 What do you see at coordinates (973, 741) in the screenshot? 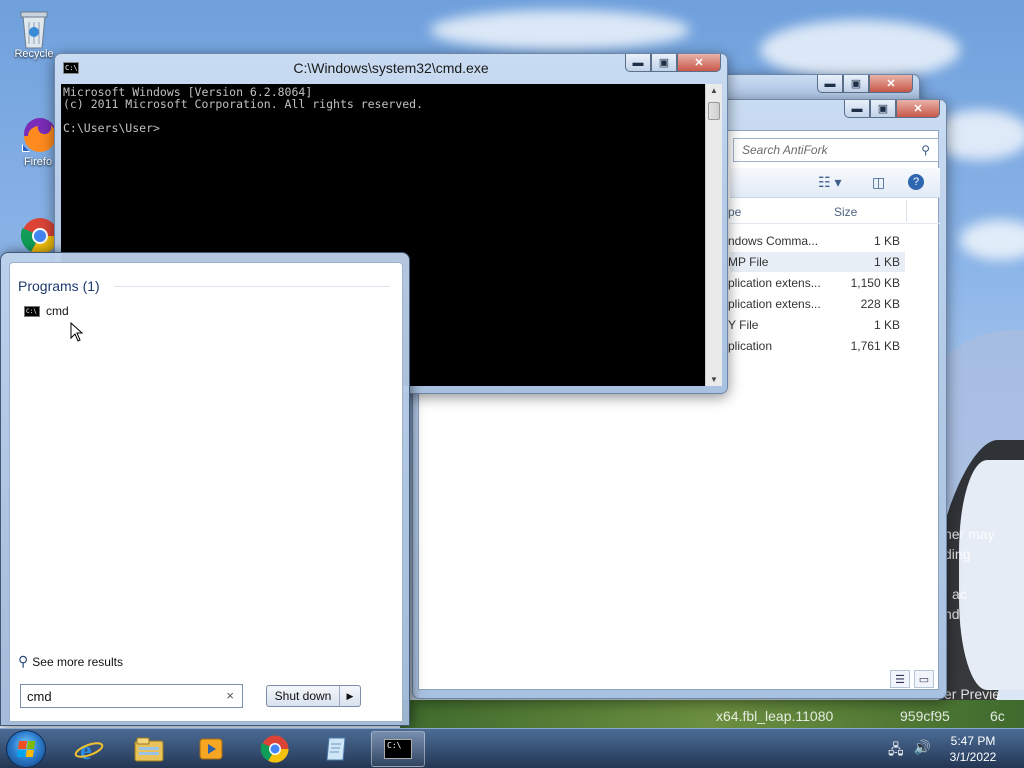
I see `clock-time: 5:47 PM` at bounding box center [973, 741].